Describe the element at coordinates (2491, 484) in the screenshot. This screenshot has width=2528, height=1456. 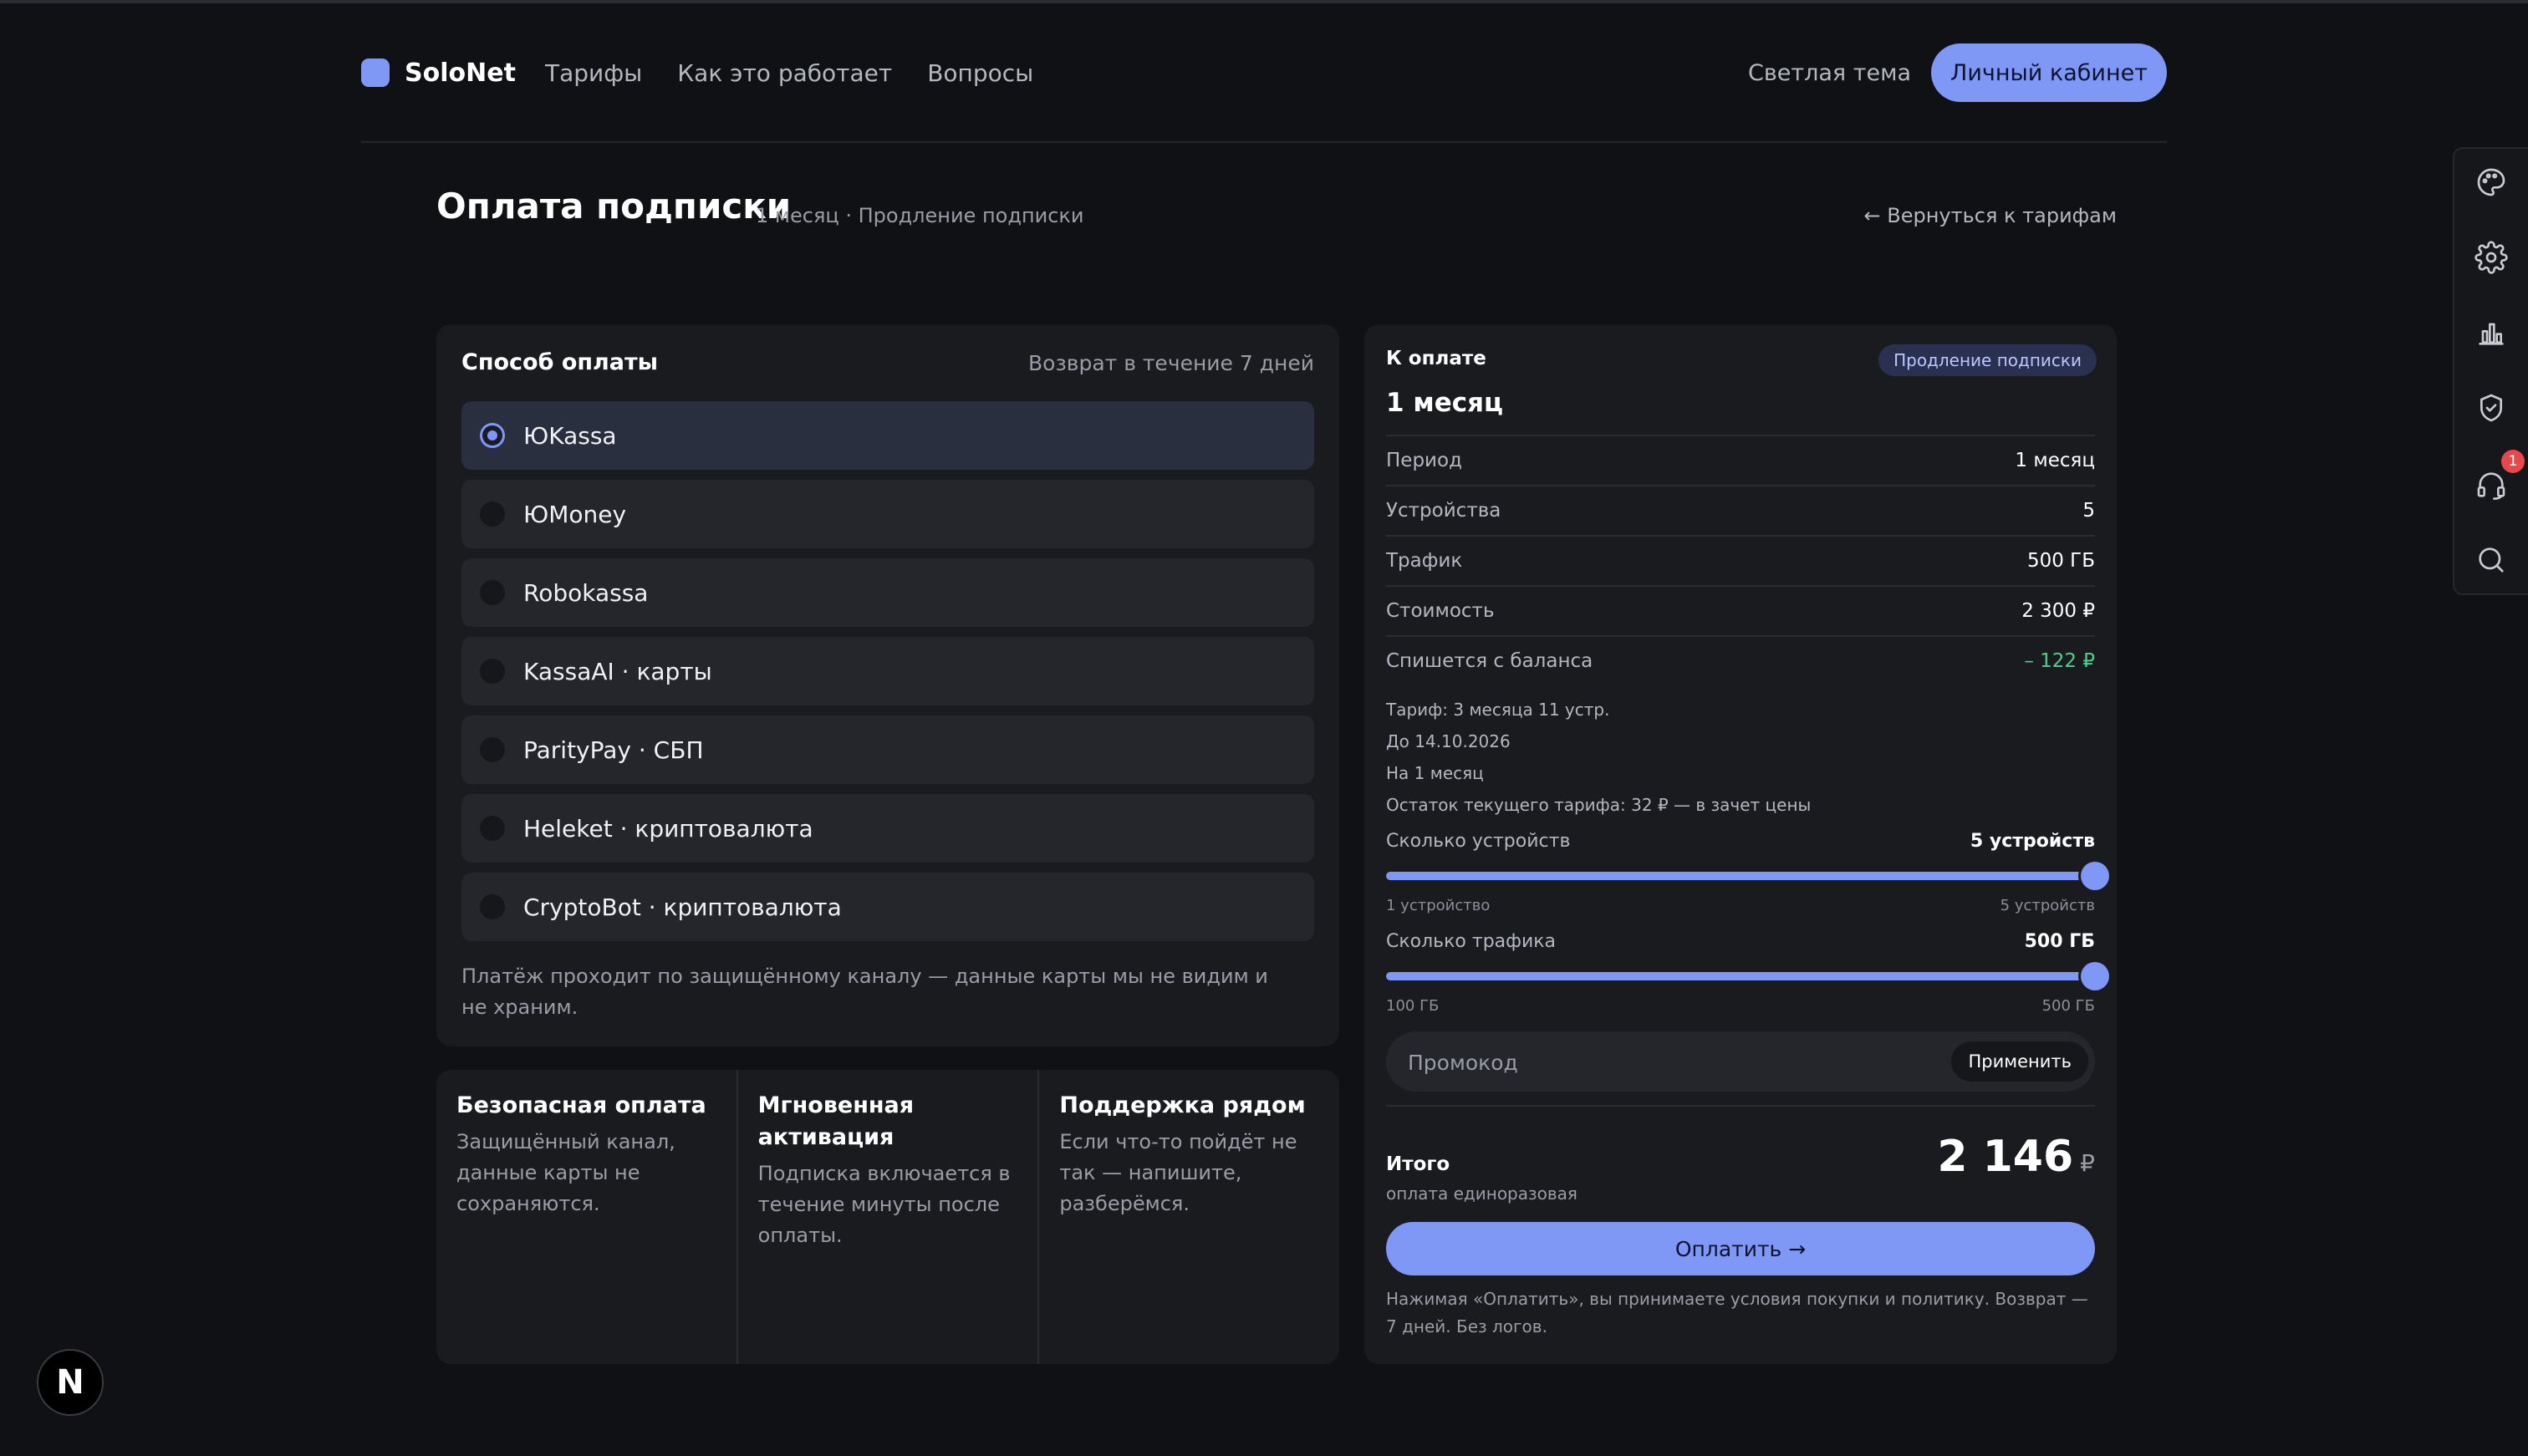
I see `headset-icon` at that location.